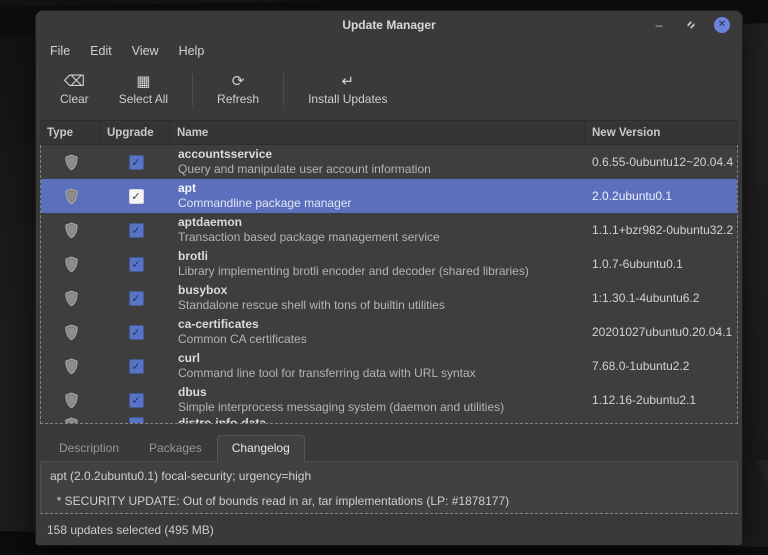 The height and width of the screenshot is (555, 768). What do you see at coordinates (722, 24) in the screenshot?
I see `close-button: ✕` at bounding box center [722, 24].